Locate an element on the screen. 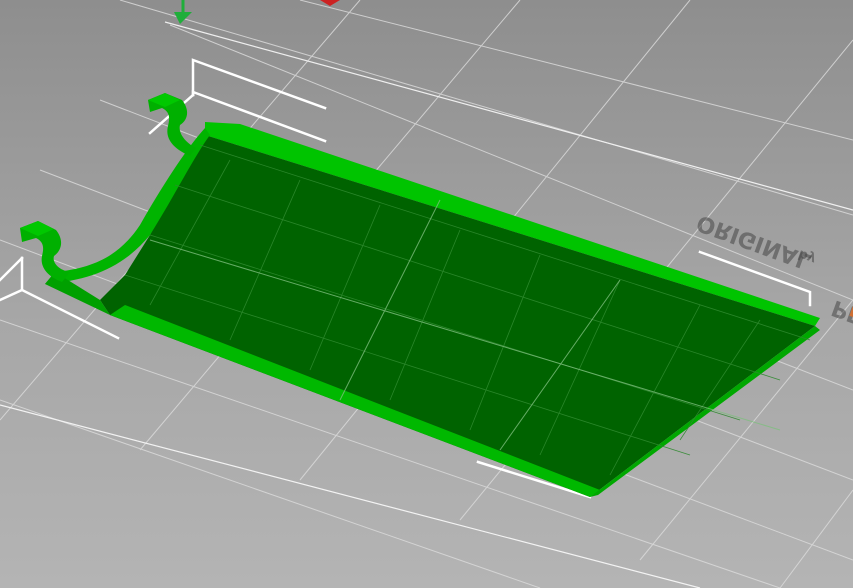 Image resolution: width=853 pixels, height=588 pixels. bed-logo-text-prusa: PRUSA is located at coordinates (841, 320).